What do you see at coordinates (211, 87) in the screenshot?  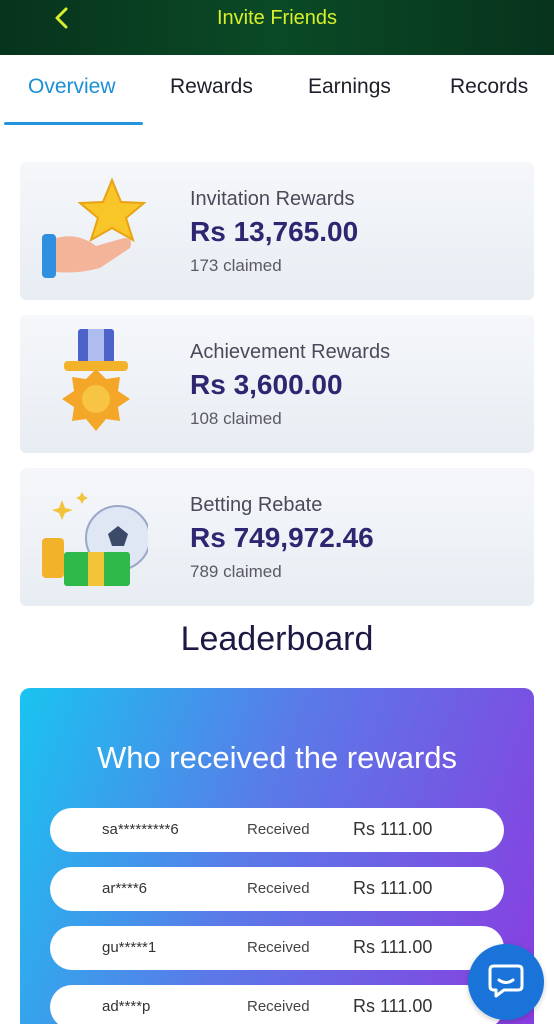 I see `tab-rewards: Rewards` at bounding box center [211, 87].